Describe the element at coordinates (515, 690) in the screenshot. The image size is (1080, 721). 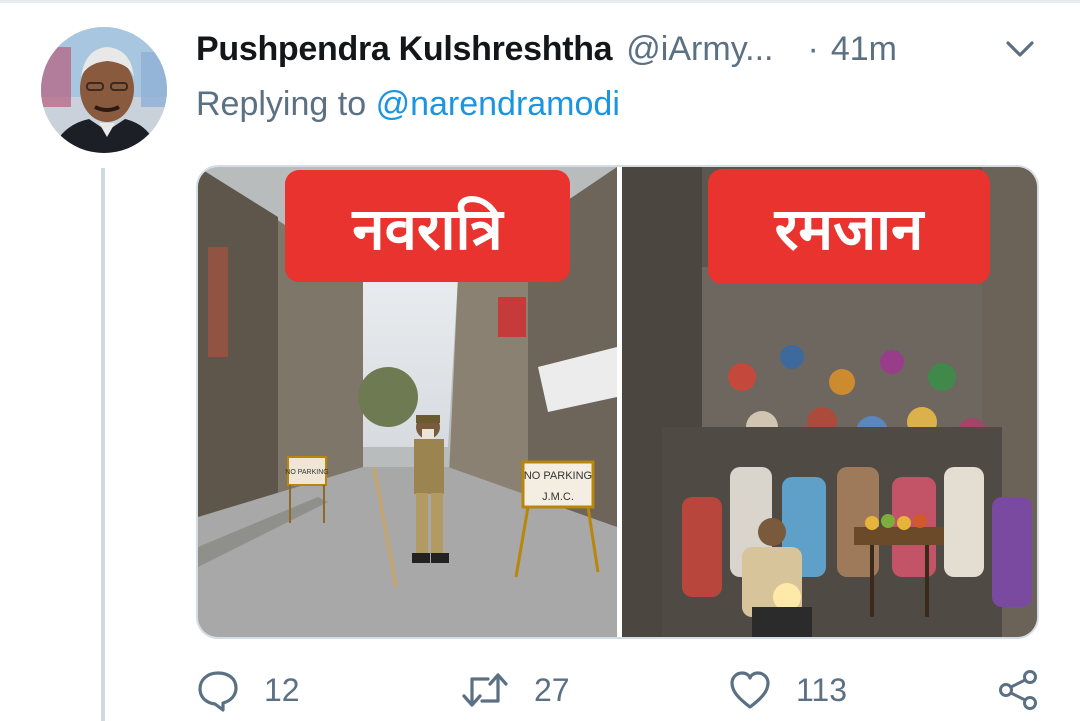
I see `retweet-button: 27` at that location.